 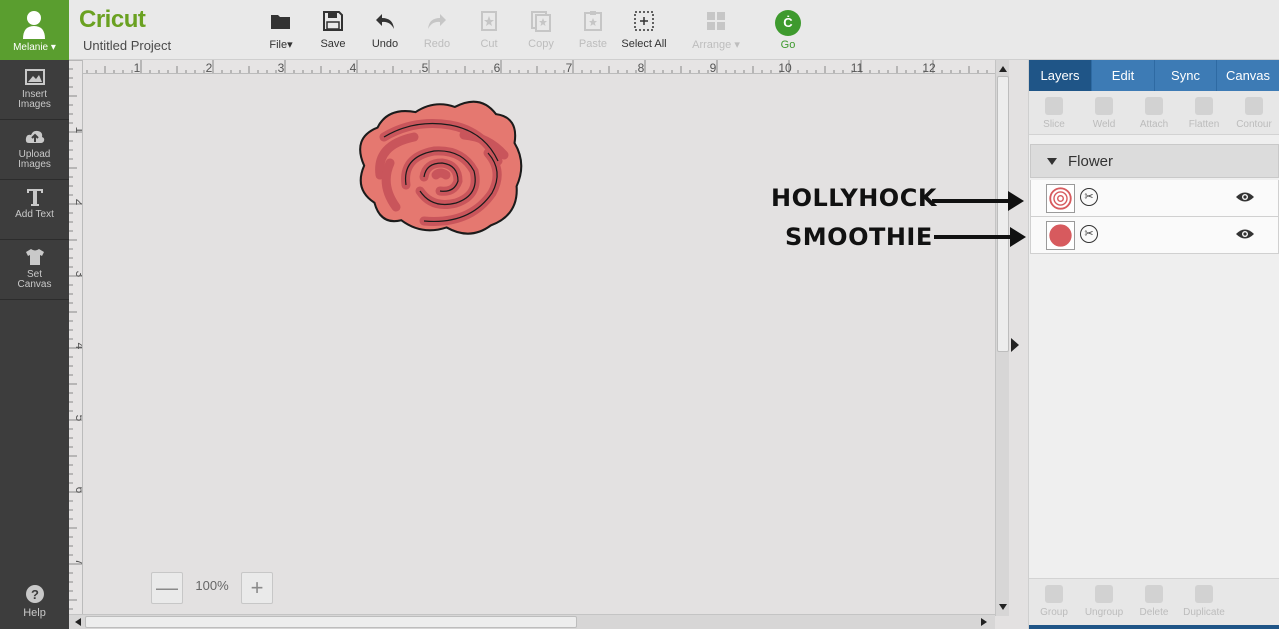 What do you see at coordinates (34, 47) in the screenshot?
I see `user-name: Melanie ▾` at bounding box center [34, 47].